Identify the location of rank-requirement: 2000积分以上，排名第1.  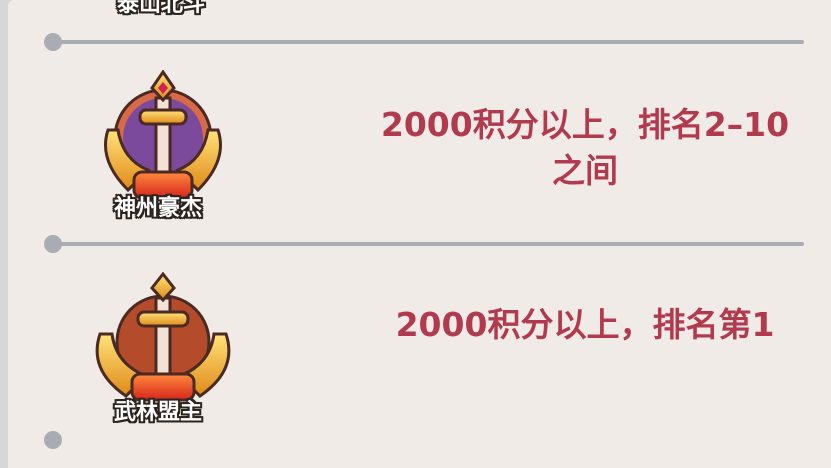
(585, 324).